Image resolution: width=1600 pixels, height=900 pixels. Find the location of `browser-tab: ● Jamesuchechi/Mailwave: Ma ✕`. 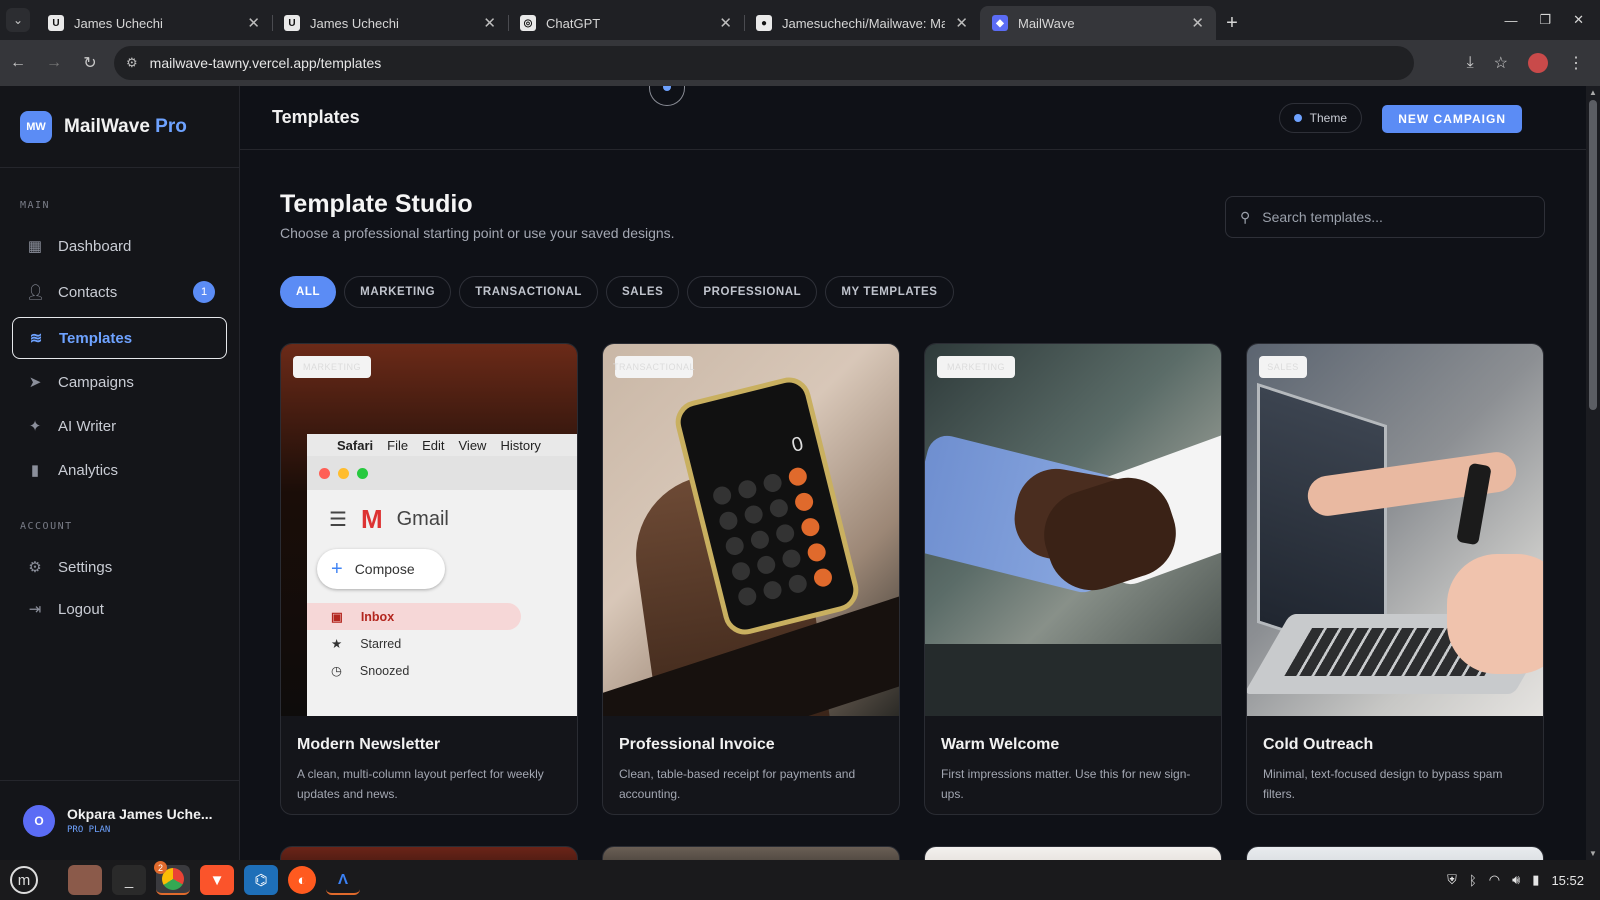

browser-tab: ● Jamesuchechi/Mailwave: Ma ✕ is located at coordinates (862, 23).